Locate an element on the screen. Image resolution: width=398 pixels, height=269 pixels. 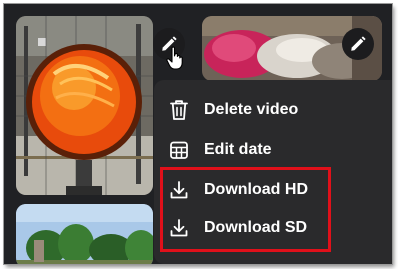
menu-item-edit-date: Edit date is located at coordinates (273, 150).